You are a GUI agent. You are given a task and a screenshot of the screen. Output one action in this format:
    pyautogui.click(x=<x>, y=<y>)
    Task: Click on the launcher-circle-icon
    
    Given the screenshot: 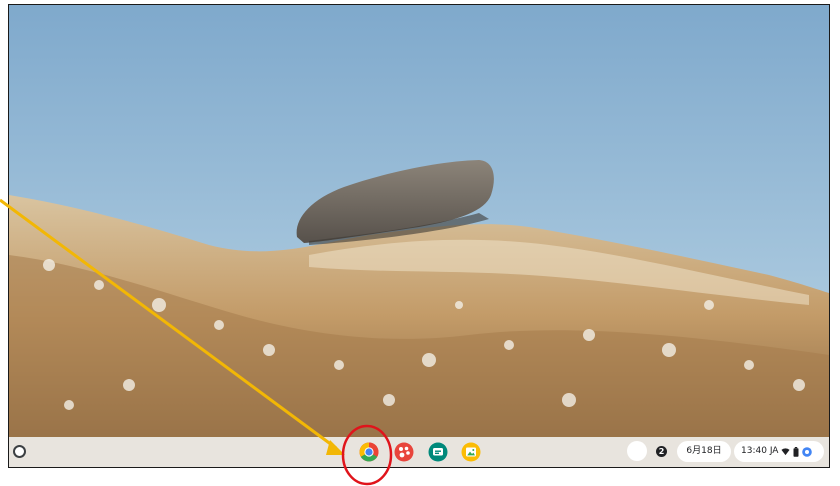 What is the action you would take?
    pyautogui.click(x=19, y=451)
    